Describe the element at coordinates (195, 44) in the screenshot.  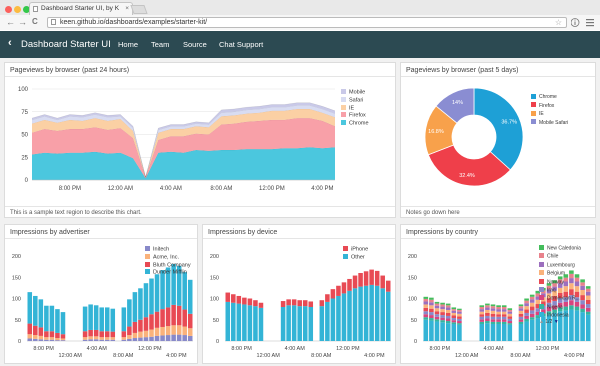
I see `nav-source: Source` at that location.